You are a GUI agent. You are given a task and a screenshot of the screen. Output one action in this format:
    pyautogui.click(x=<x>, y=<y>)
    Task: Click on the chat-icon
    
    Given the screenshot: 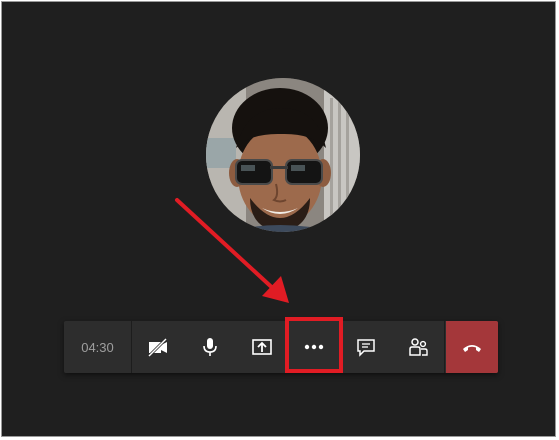 What is the action you would take?
    pyautogui.click(x=366, y=348)
    